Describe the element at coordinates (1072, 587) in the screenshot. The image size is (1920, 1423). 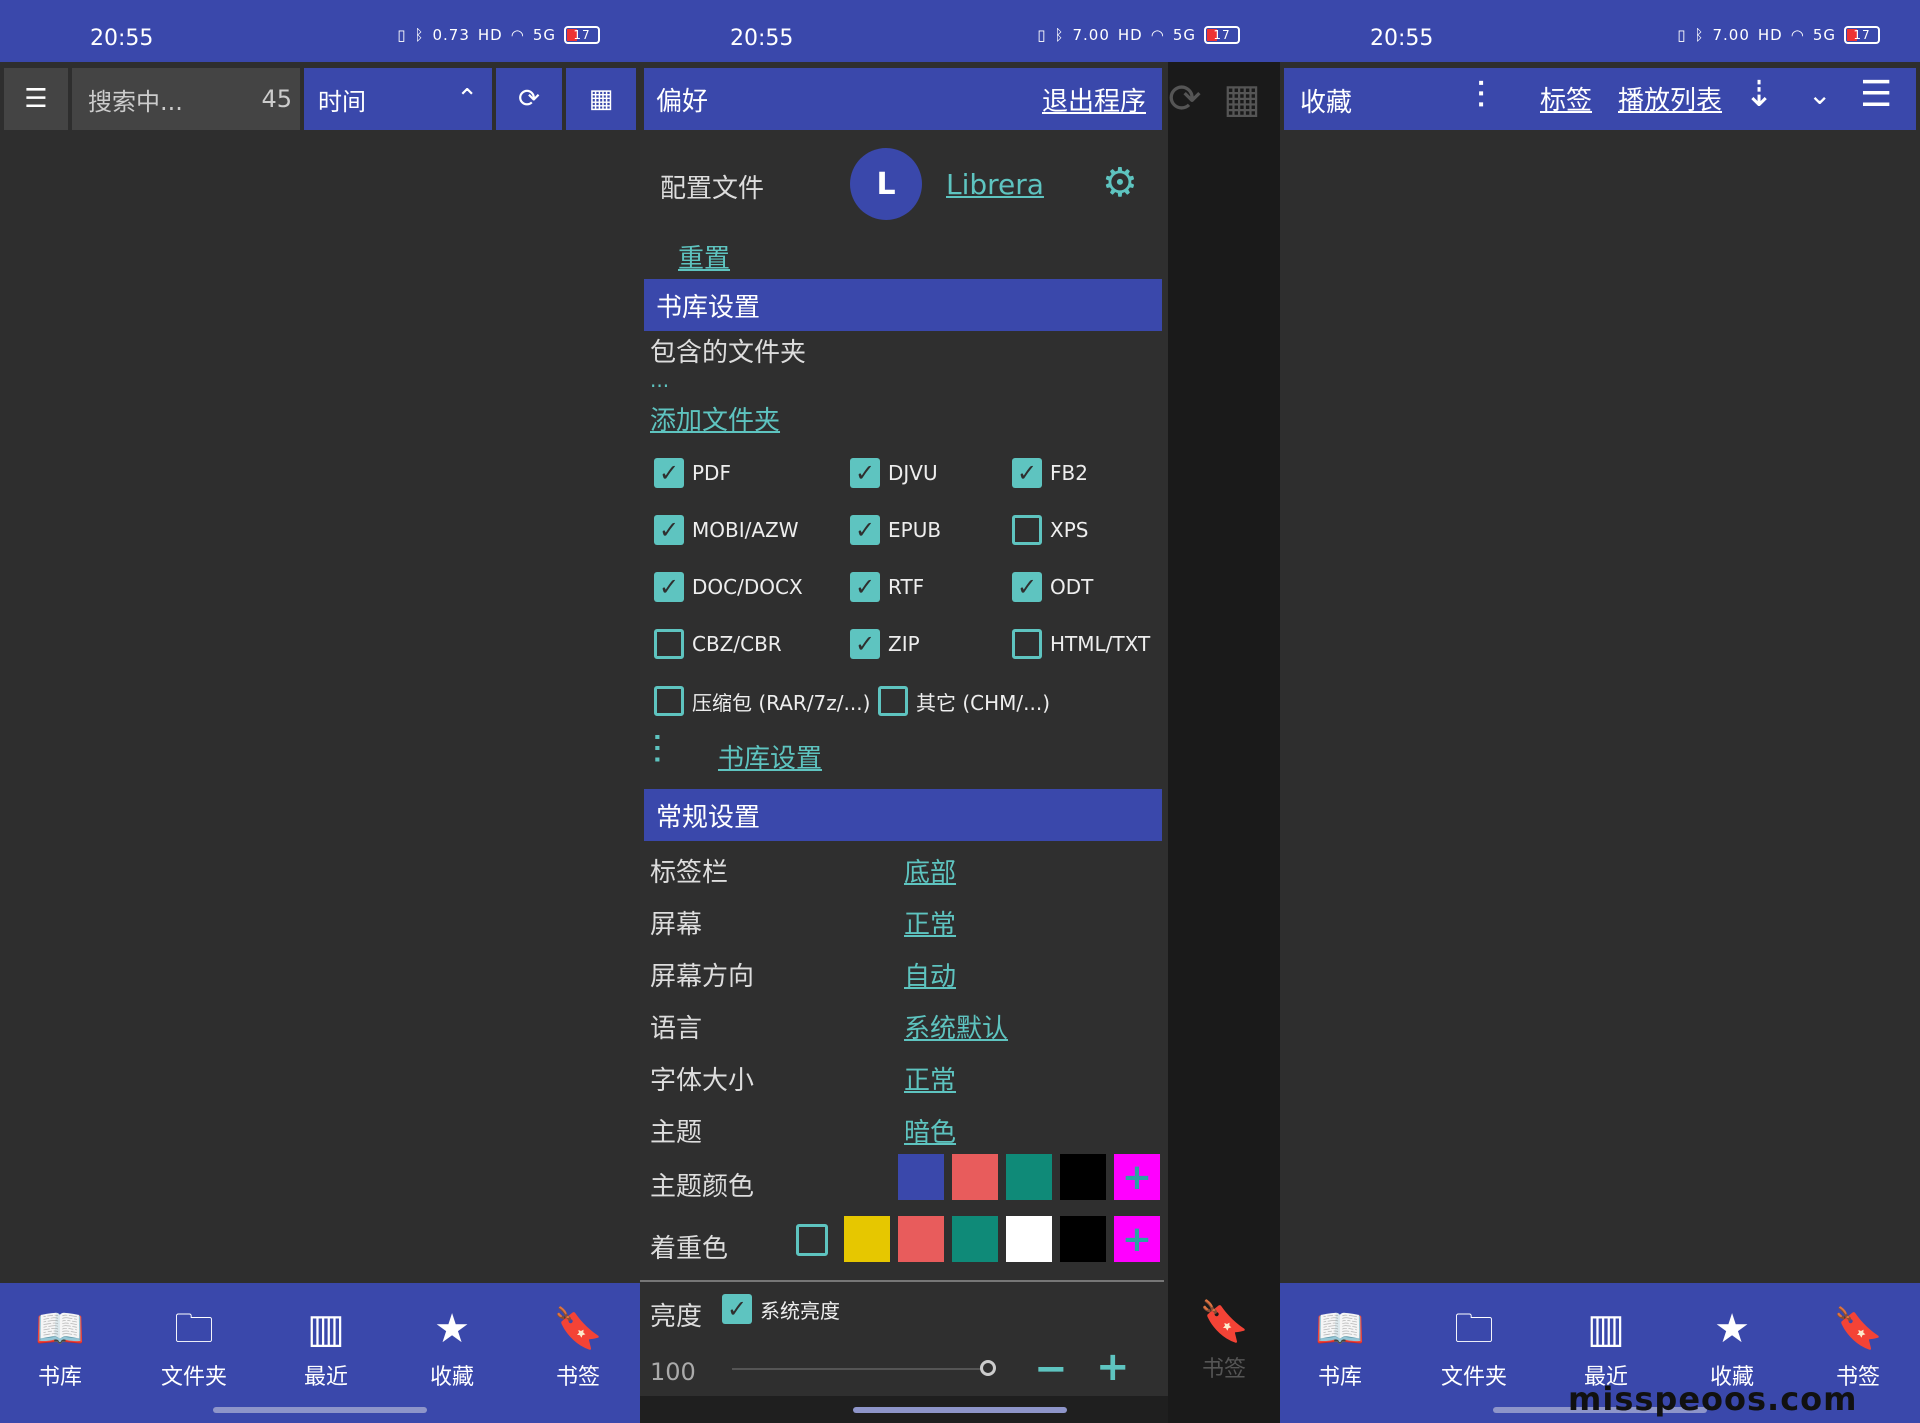
I see `format-label: ODT` at that location.